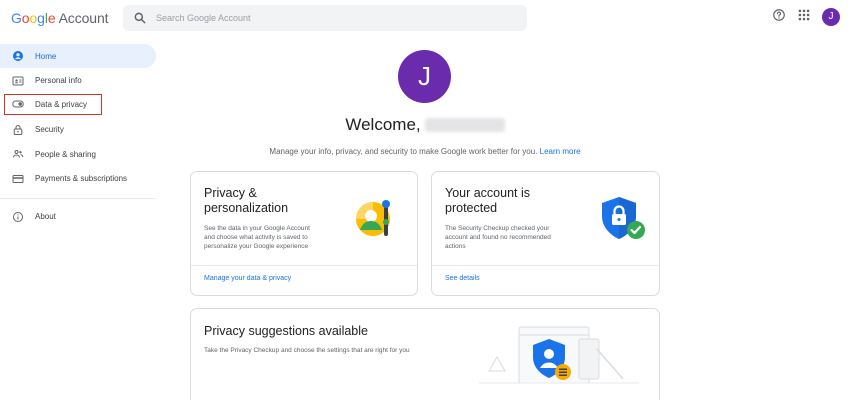 This screenshot has height=400, width=848. I want to click on credit-card-icon, so click(18, 178).